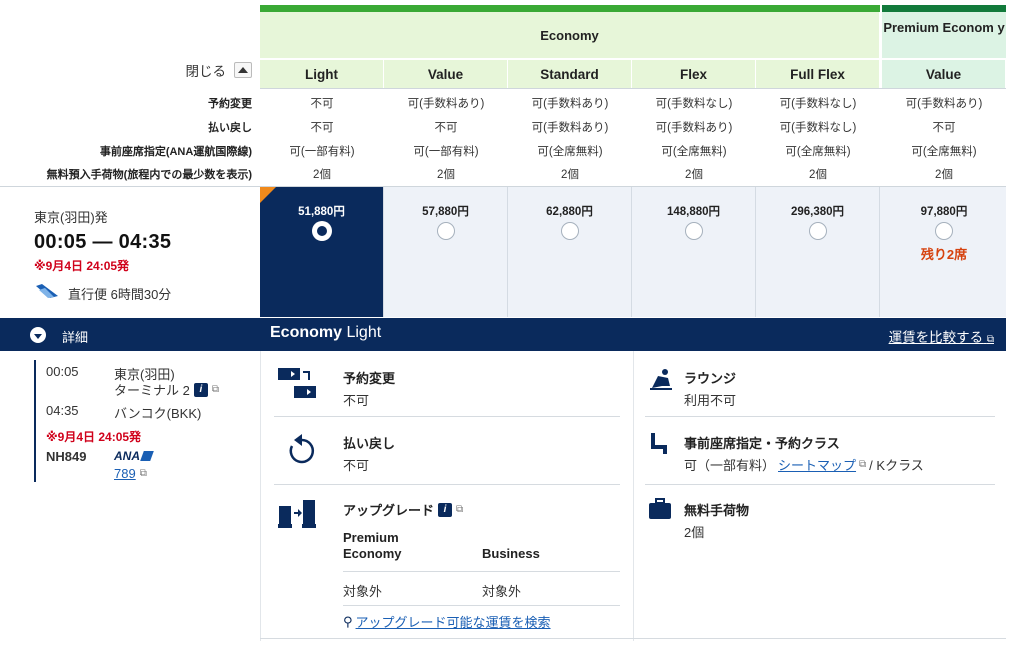 The width and height of the screenshot is (1024, 649). I want to click on fare-price: 51,880円, so click(321, 212).